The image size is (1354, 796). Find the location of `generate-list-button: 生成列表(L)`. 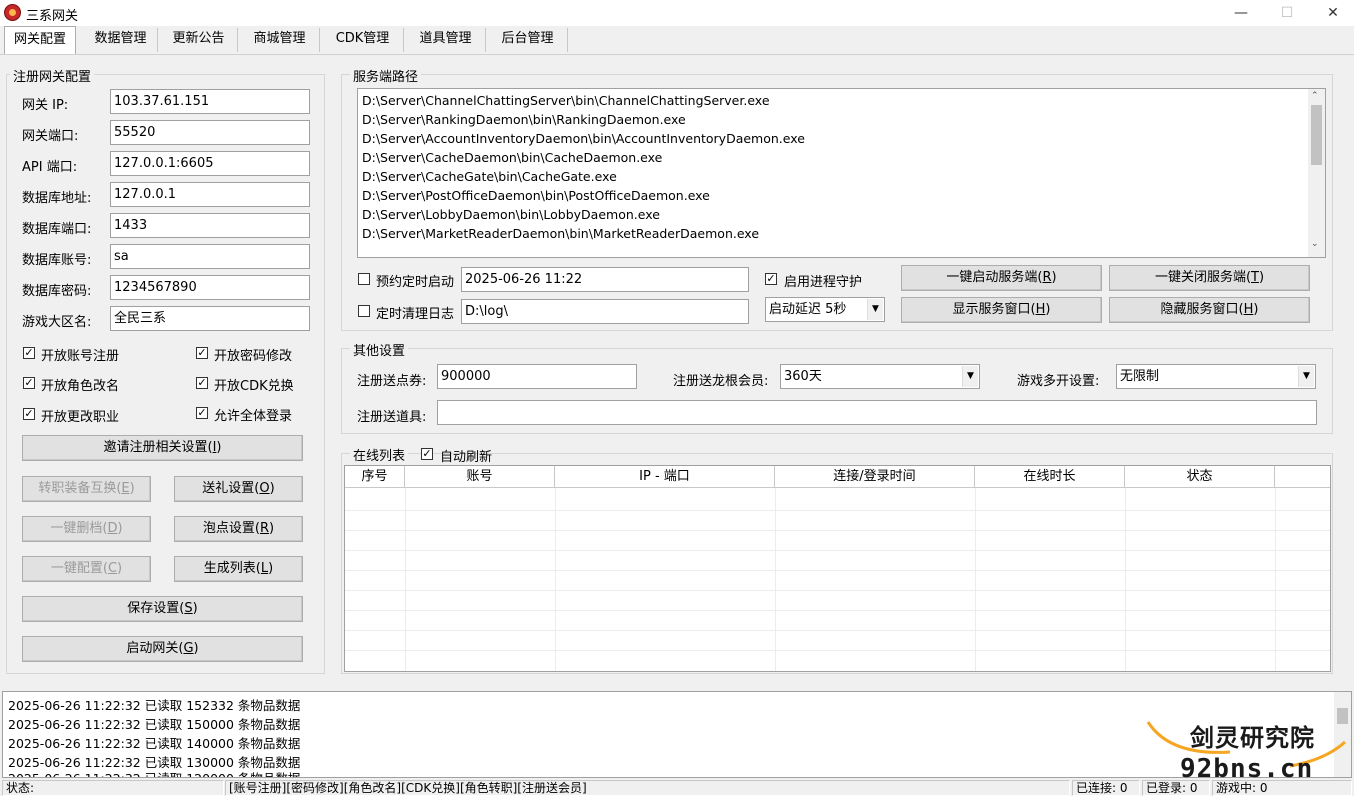

generate-list-button: 生成列表(L) is located at coordinates (238, 569).